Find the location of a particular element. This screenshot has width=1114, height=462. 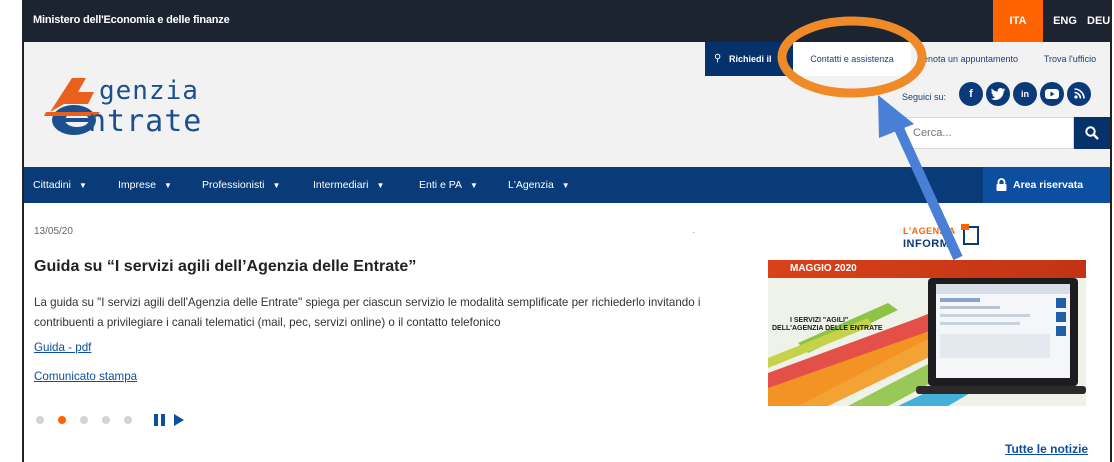

lock-icon is located at coordinates (1001, 184).